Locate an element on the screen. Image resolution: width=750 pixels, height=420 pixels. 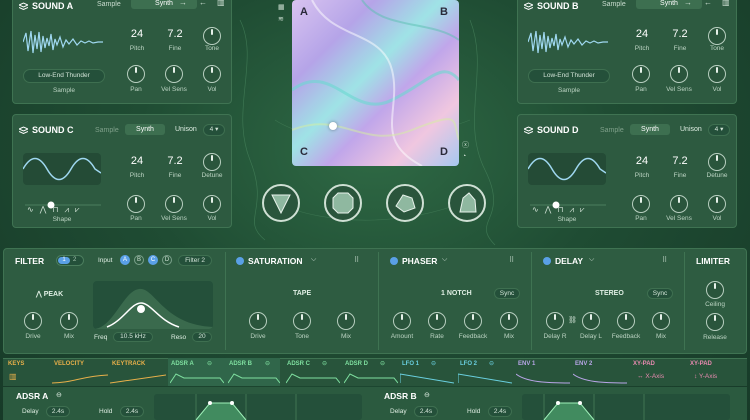
sound-a-tone-knob is located at coordinates (212, 36).